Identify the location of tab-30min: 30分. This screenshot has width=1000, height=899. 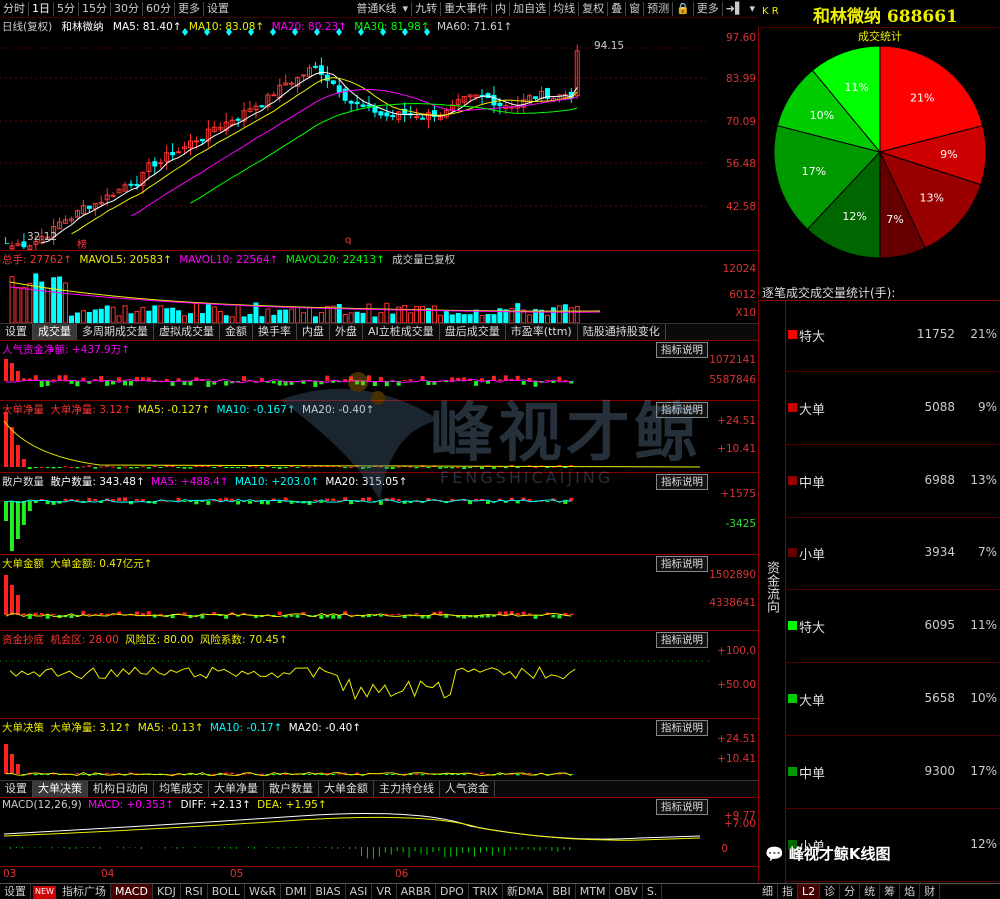
(126, 9).